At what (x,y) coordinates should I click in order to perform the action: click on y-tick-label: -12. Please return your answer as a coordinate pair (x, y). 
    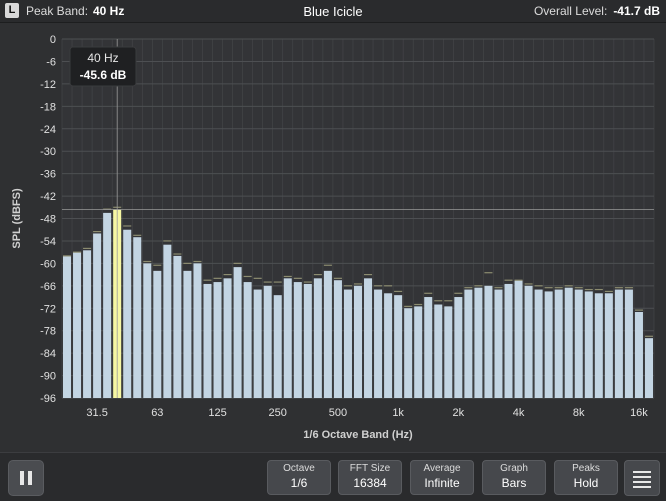
    Looking at the image, I should click on (48, 85).